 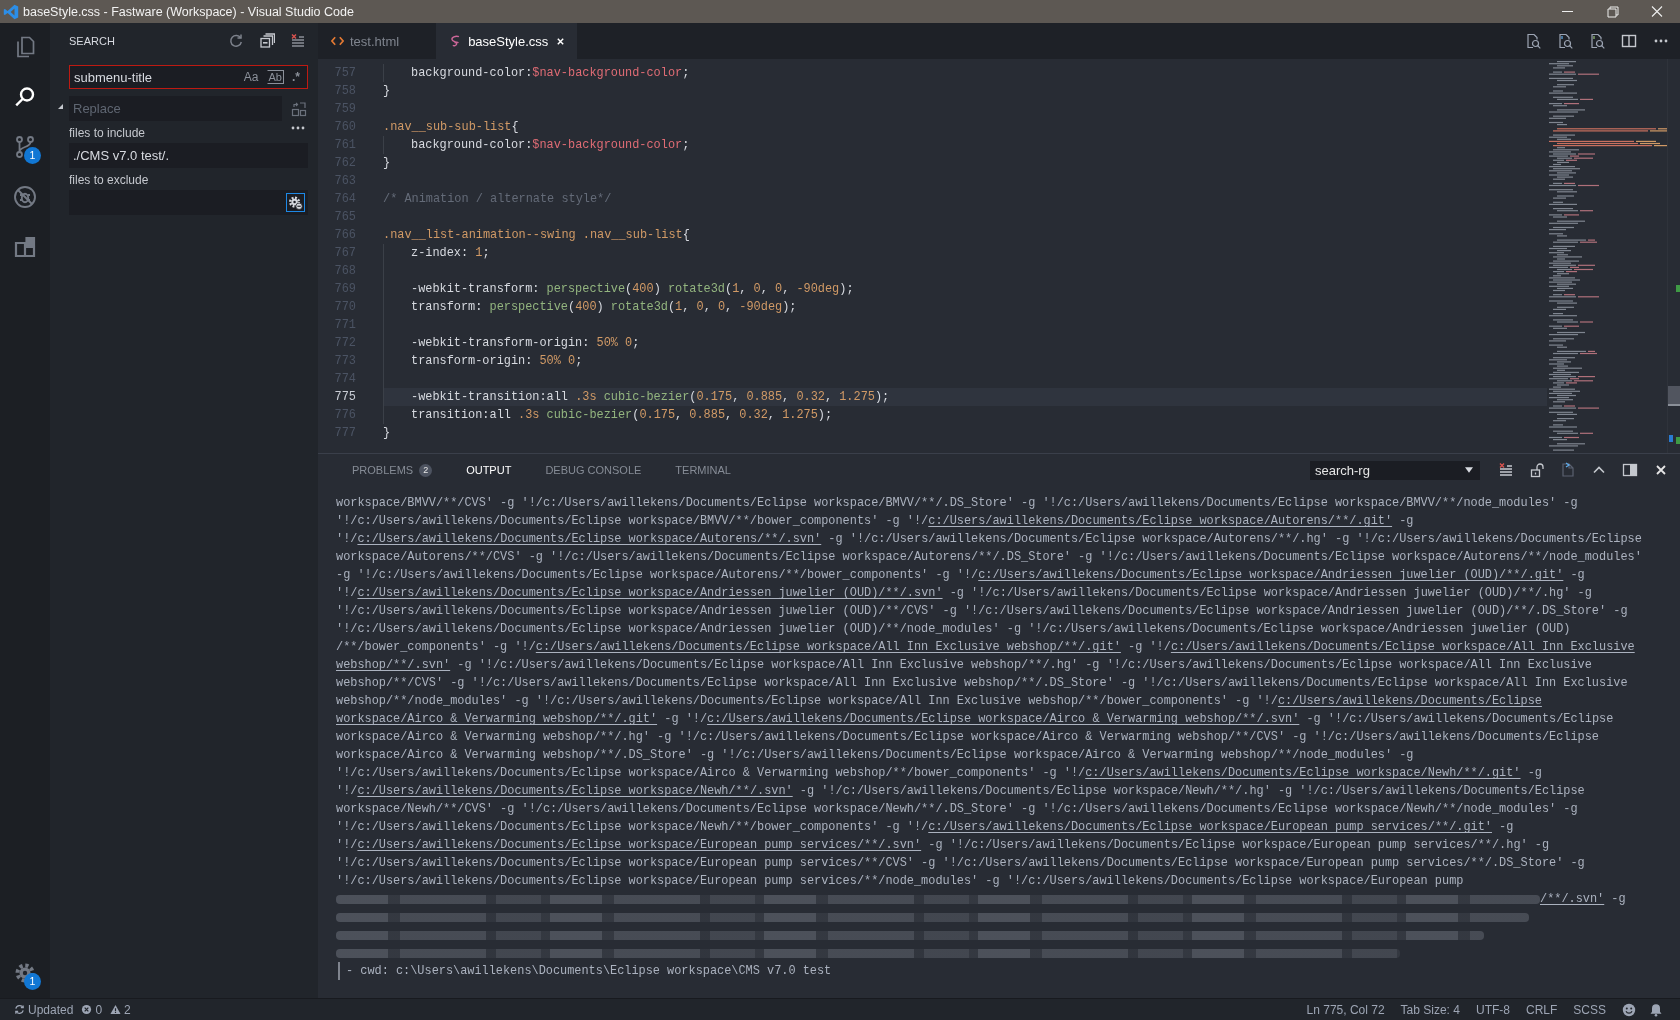 I want to click on output-line: /**/.svn' -g, so click(x=1583, y=899).